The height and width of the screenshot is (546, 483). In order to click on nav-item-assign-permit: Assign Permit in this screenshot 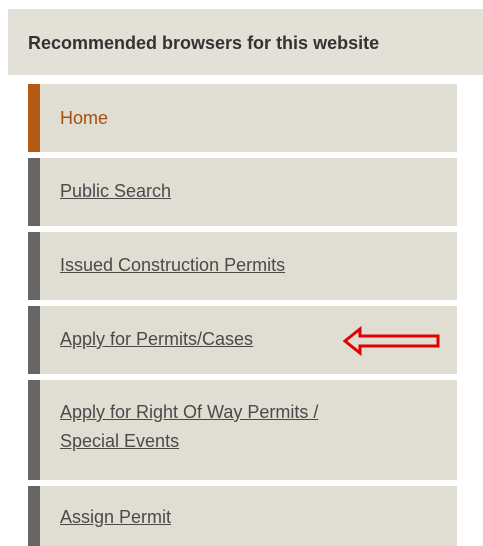, I will do `click(242, 516)`.